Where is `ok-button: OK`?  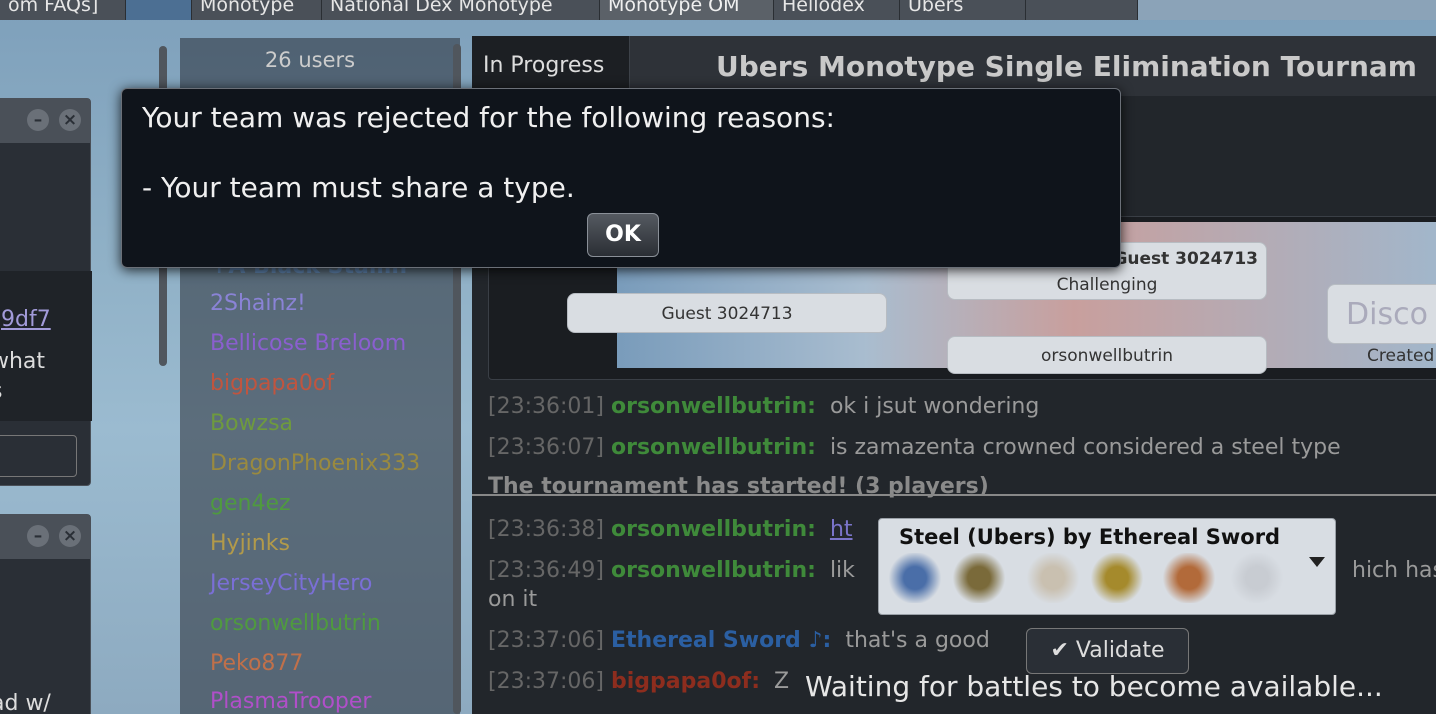
ok-button: OK is located at coordinates (623, 235).